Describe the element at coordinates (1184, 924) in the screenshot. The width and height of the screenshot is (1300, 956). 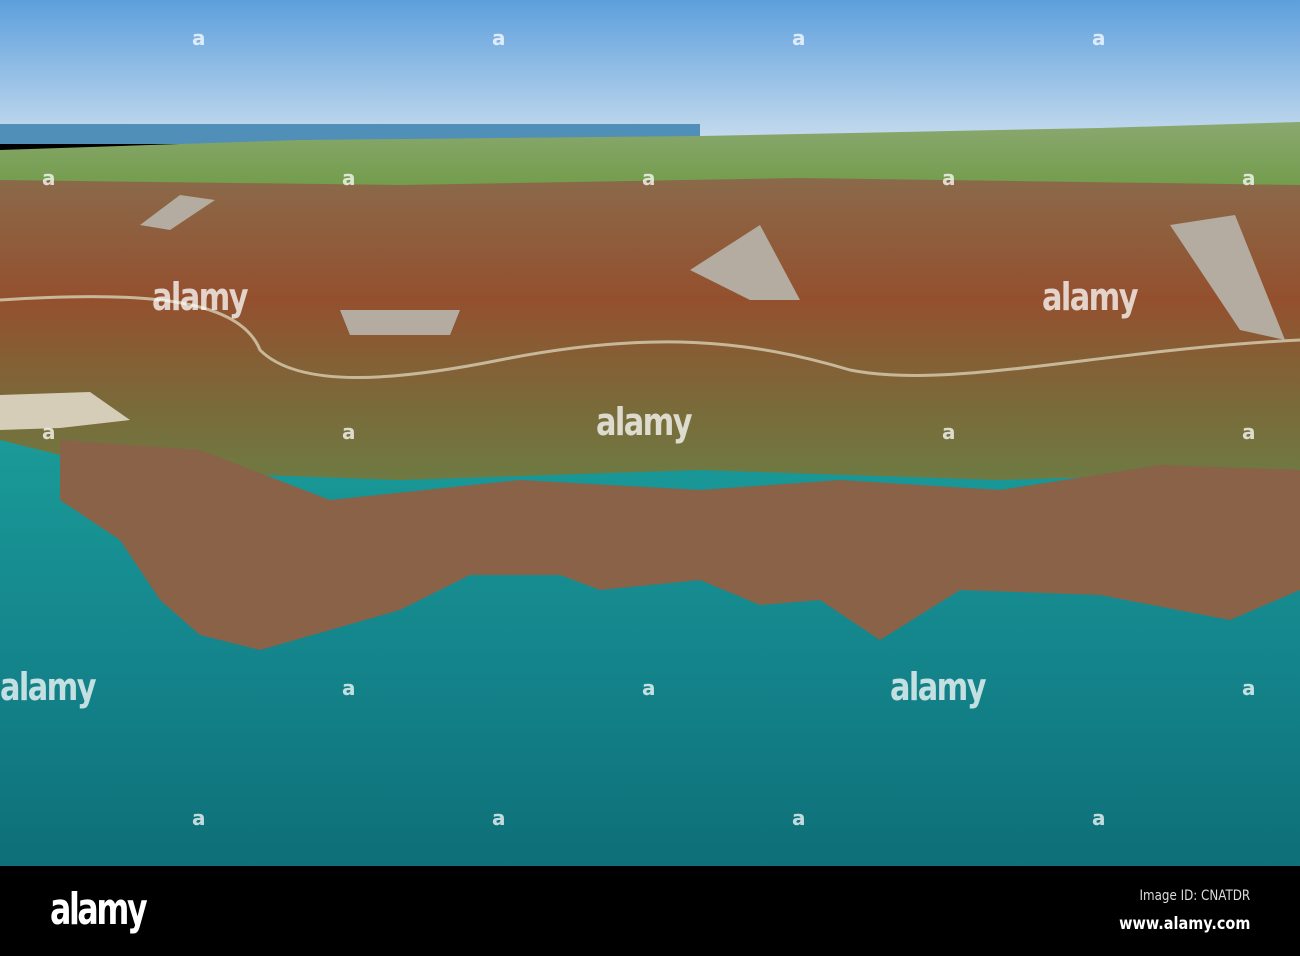
I see `site-url: www.alamy.com` at that location.